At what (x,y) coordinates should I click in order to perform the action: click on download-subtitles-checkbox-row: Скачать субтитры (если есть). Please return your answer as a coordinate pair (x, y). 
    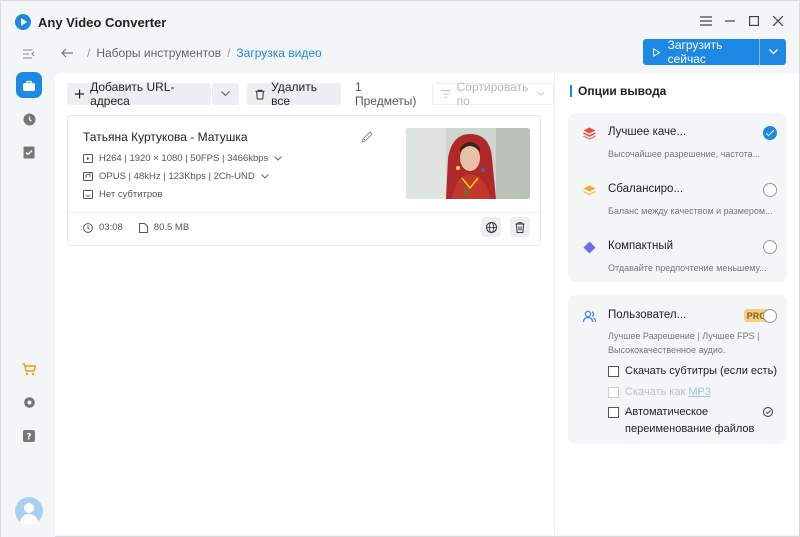
    Looking at the image, I should click on (692, 371).